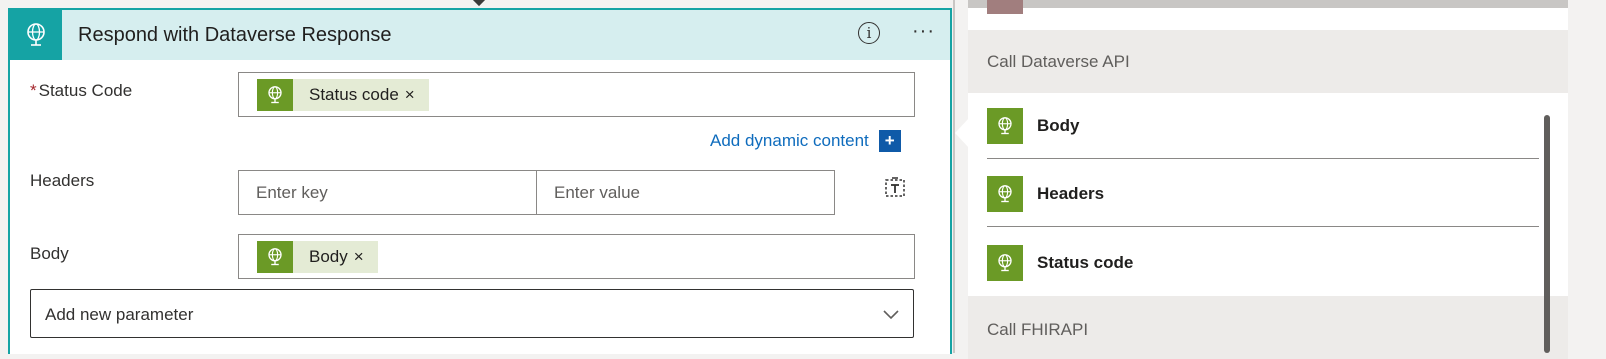 Image resolution: width=1606 pixels, height=359 pixels. What do you see at coordinates (235, 35) in the screenshot?
I see `action-title: Respond with Dataverse Response` at bounding box center [235, 35].